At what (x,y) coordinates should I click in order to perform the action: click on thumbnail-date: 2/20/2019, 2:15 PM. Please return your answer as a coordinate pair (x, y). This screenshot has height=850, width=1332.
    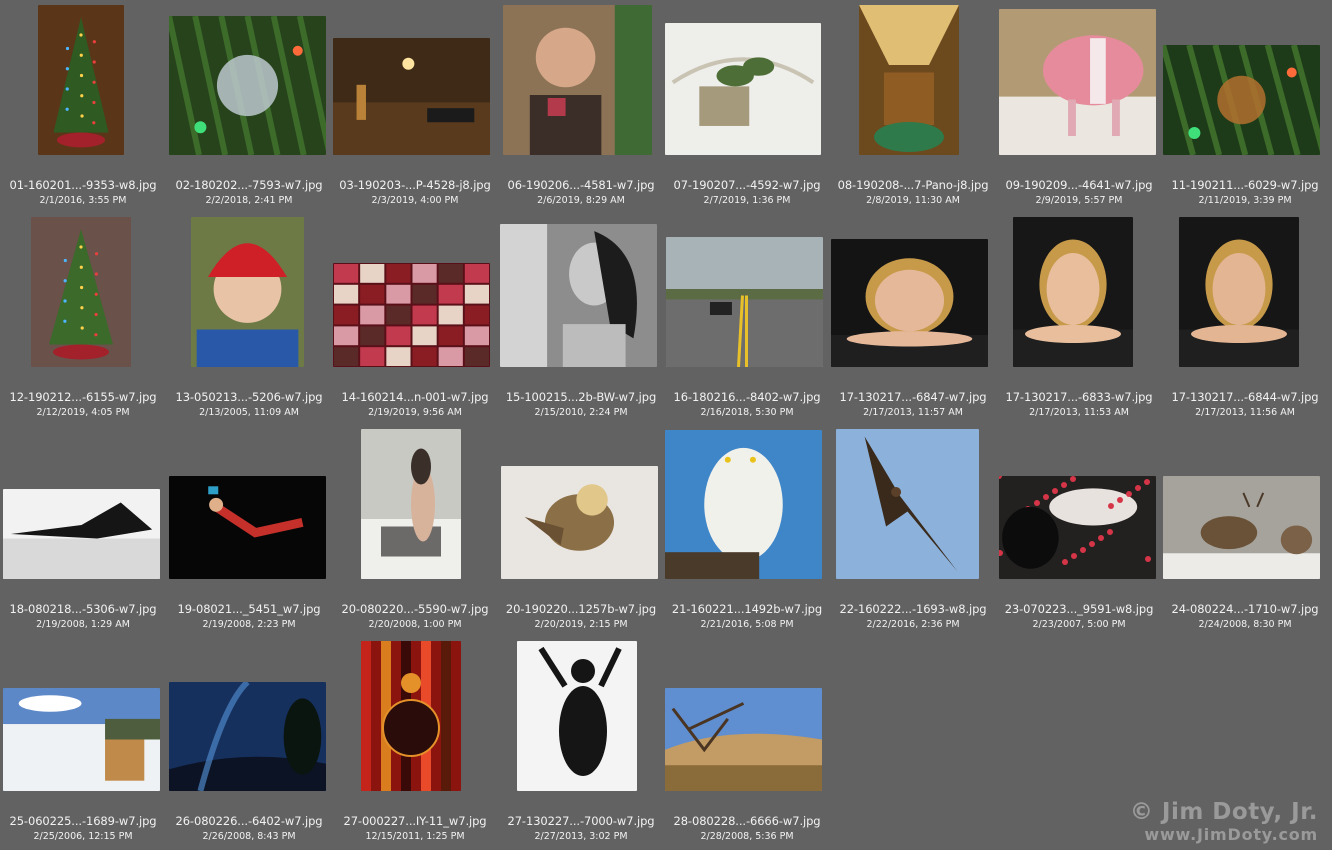
    Looking at the image, I should click on (581, 624).